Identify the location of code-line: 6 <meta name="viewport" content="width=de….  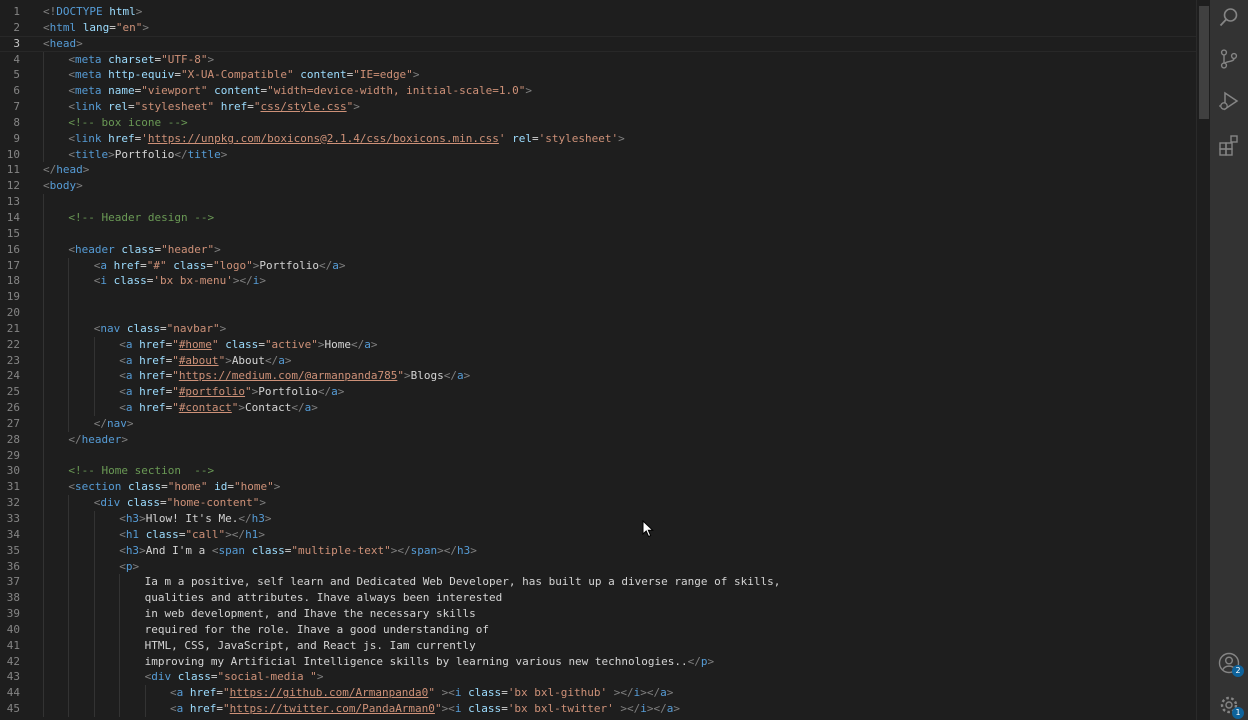
(598, 91).